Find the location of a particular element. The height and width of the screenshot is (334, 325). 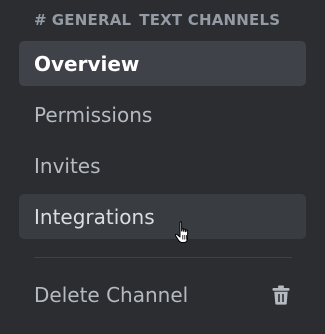

menu-divider is located at coordinates (163, 257).